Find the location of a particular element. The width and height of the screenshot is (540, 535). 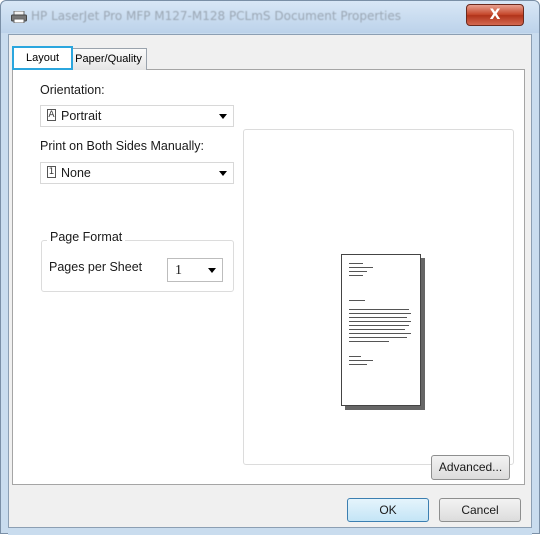

duplex-select: 1 None is located at coordinates (137, 173).